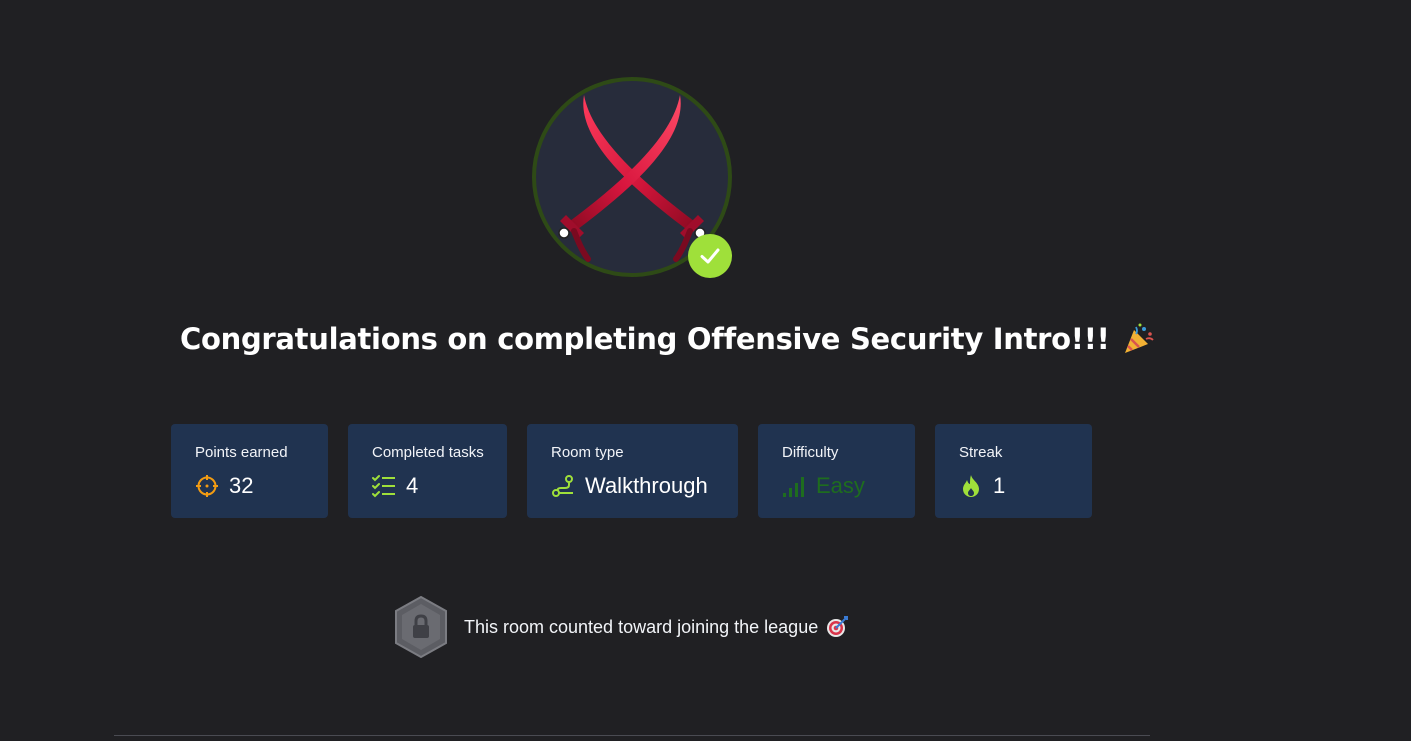  I want to click on check-icon, so click(710, 256).